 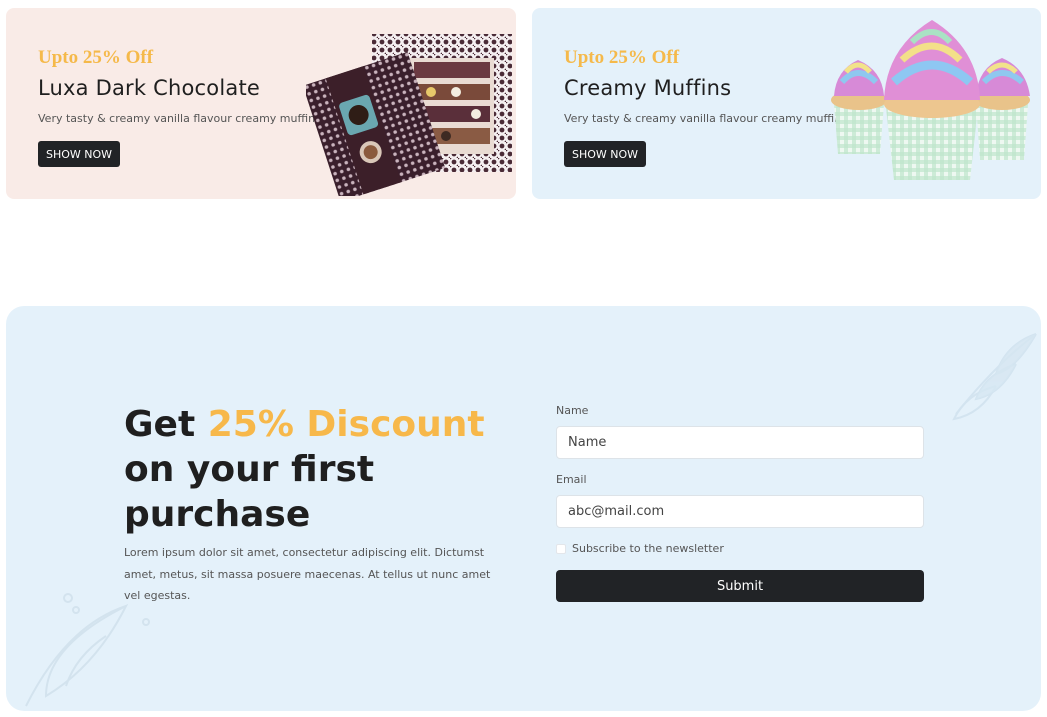 I want to click on subscribe-checkbox, so click(x=561, y=548).